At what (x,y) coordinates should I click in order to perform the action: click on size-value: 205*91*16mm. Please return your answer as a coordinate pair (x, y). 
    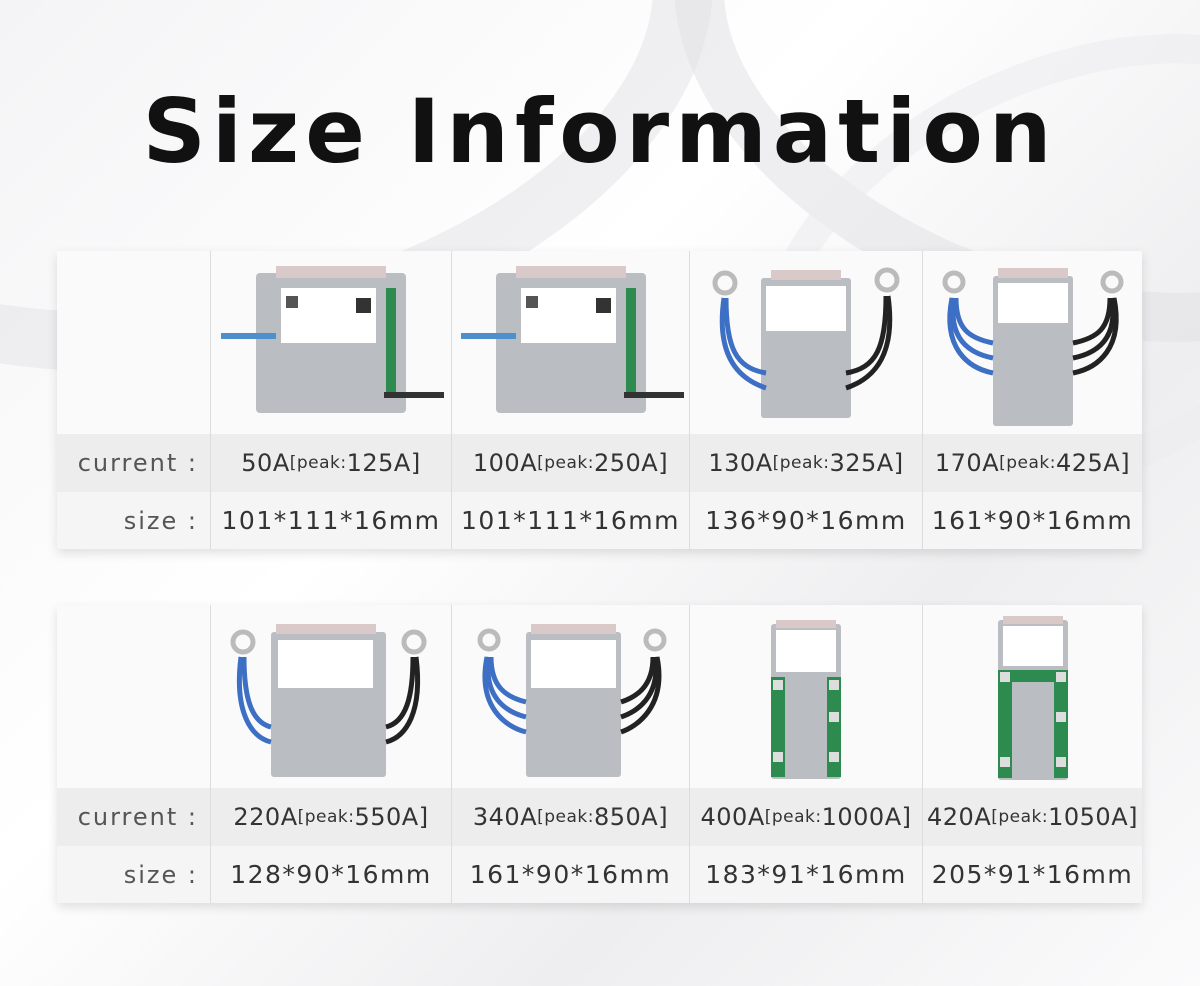
    Looking at the image, I should click on (1032, 874).